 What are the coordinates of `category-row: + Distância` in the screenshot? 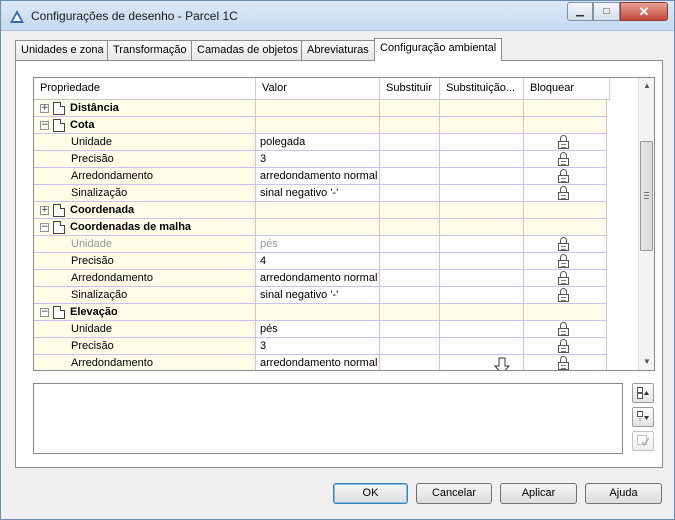 It's located at (320, 108).